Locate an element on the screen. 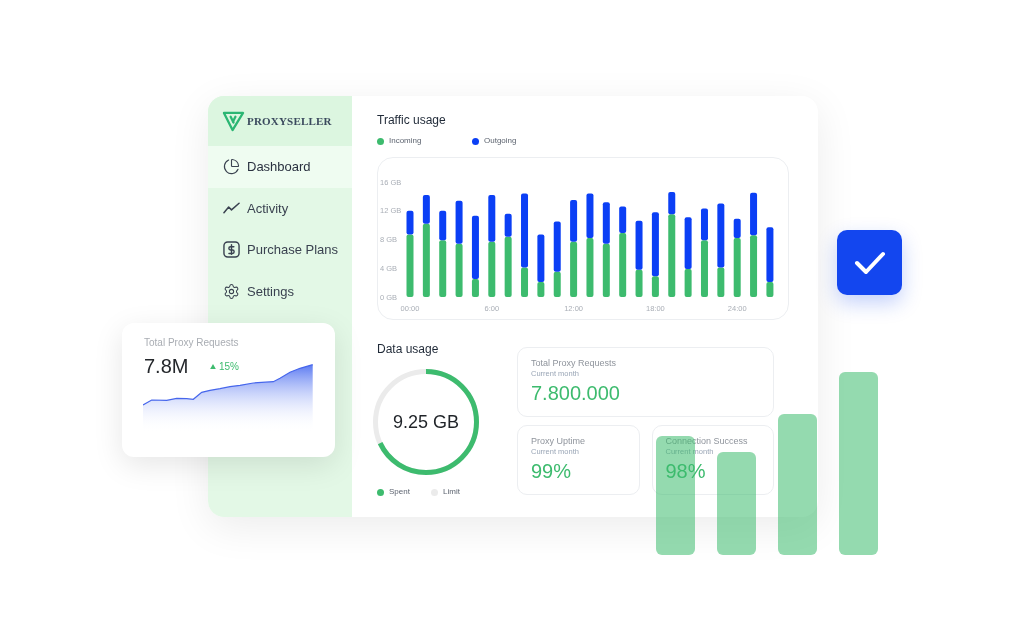  stat-value: 99% is located at coordinates (551, 471).